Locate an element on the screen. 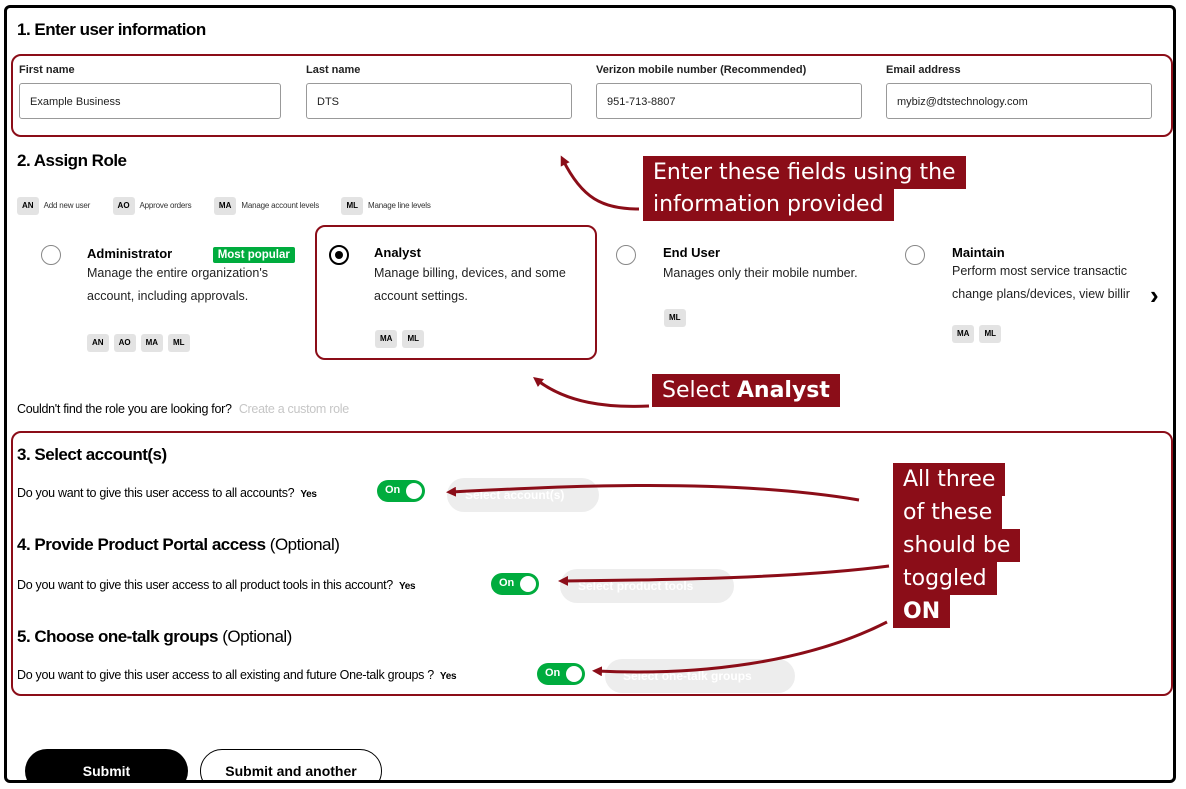 This screenshot has height=789, width=1186. fields-callout-line2: information provided is located at coordinates (768, 204).